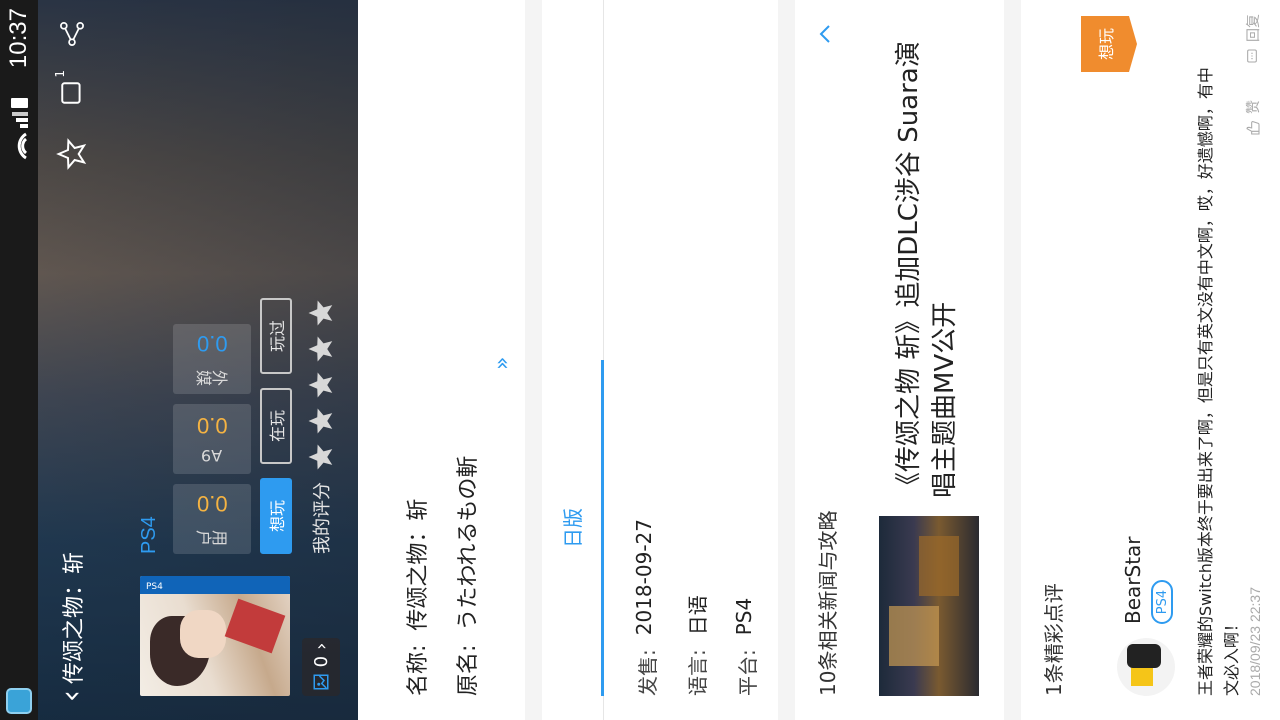  Describe the element at coordinates (74, 617) in the screenshot. I see `page-title: 传颂之物：斩` at that location.